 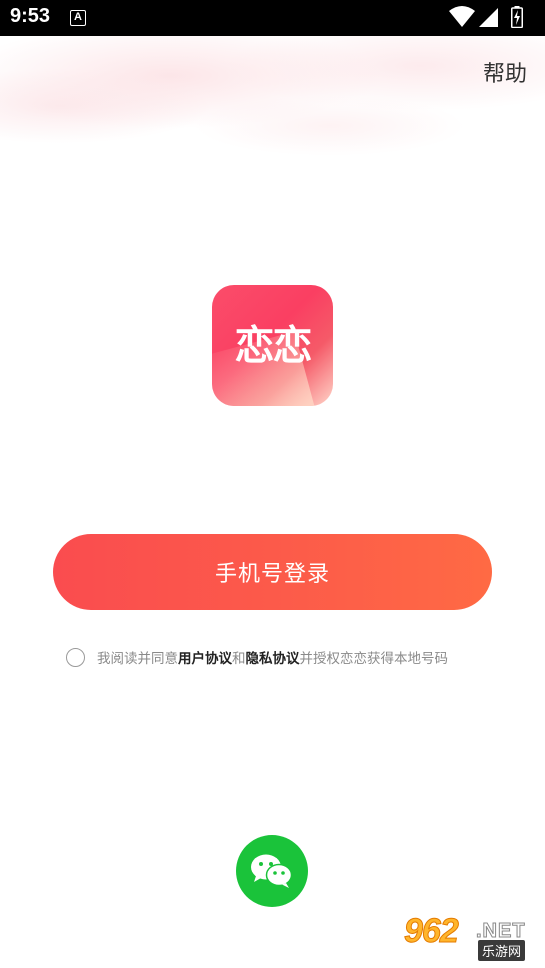 I want to click on privacy-agreement-link: 隐私协议, so click(x=273, y=657).